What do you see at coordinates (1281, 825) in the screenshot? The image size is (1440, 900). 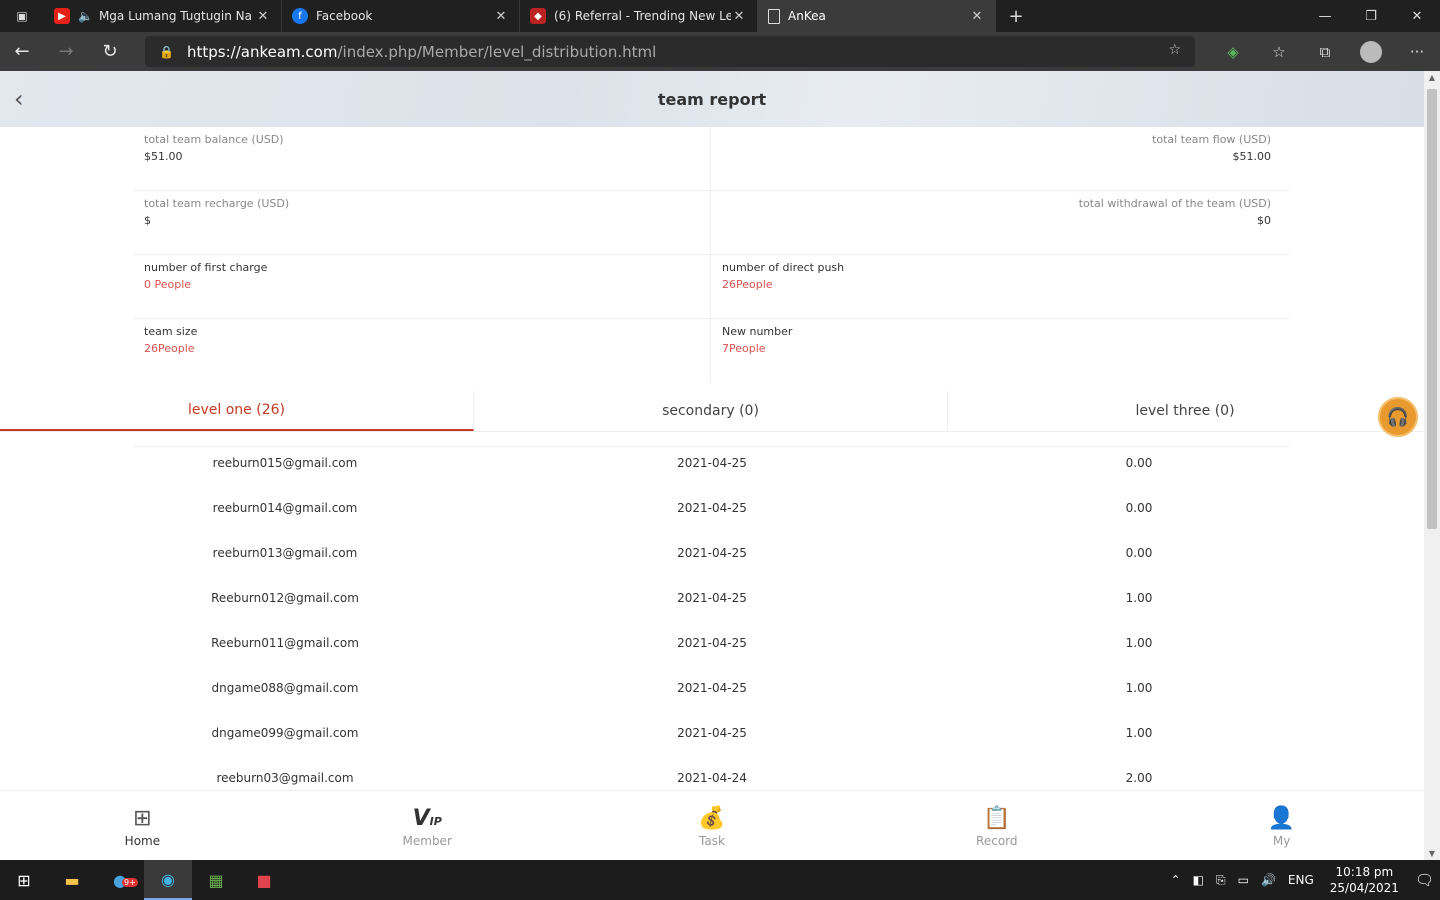 I see `nav-my: 👤 My` at bounding box center [1281, 825].